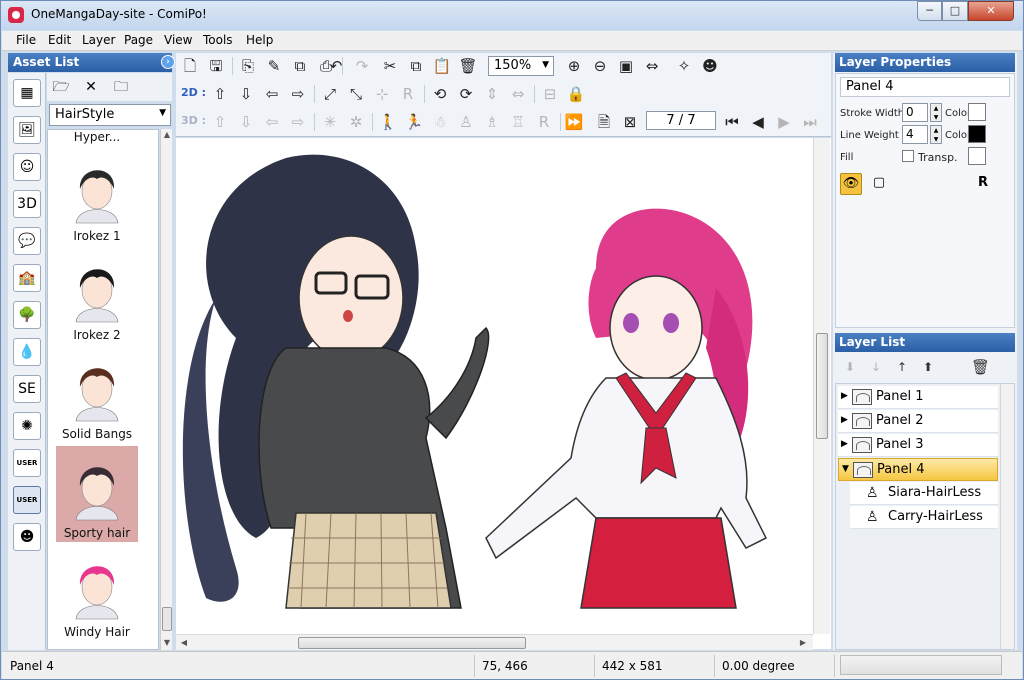  What do you see at coordinates (166, 389) in the screenshot?
I see `asset-list-scrollbar: ▲ ▼` at bounding box center [166, 389].